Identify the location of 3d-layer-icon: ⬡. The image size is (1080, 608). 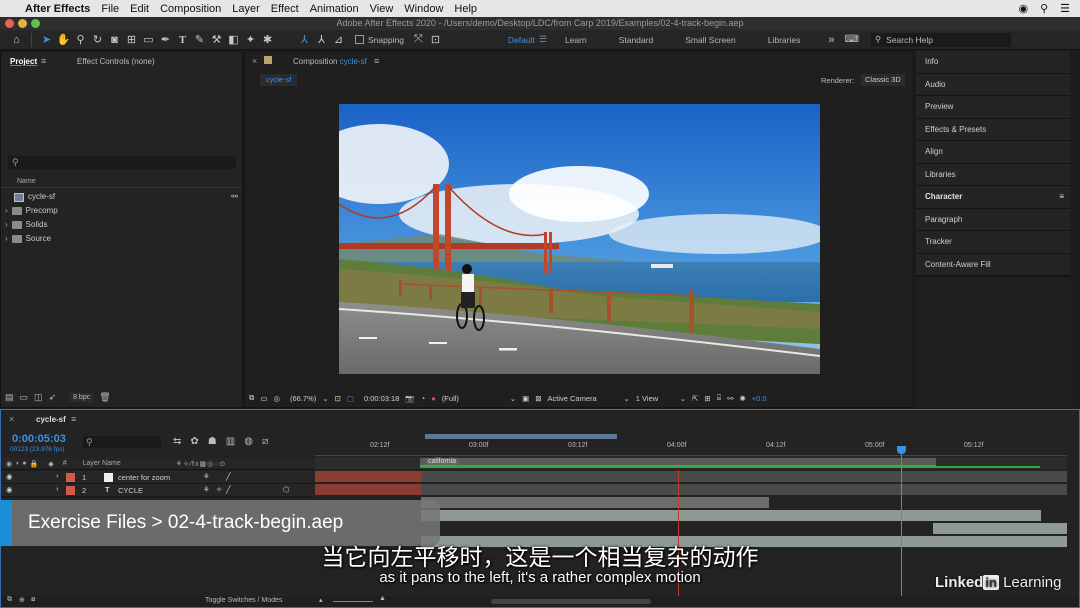
(286, 489).